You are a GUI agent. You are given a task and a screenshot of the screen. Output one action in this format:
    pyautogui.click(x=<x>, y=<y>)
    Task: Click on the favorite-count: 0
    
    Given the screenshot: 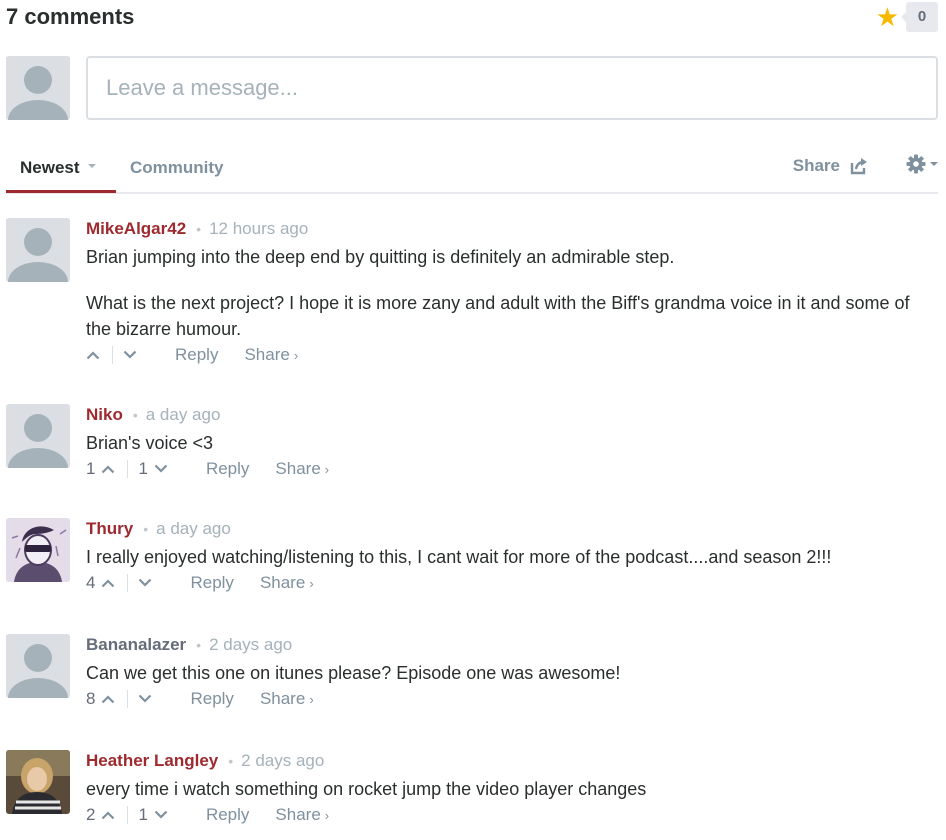 What is the action you would take?
    pyautogui.click(x=922, y=17)
    